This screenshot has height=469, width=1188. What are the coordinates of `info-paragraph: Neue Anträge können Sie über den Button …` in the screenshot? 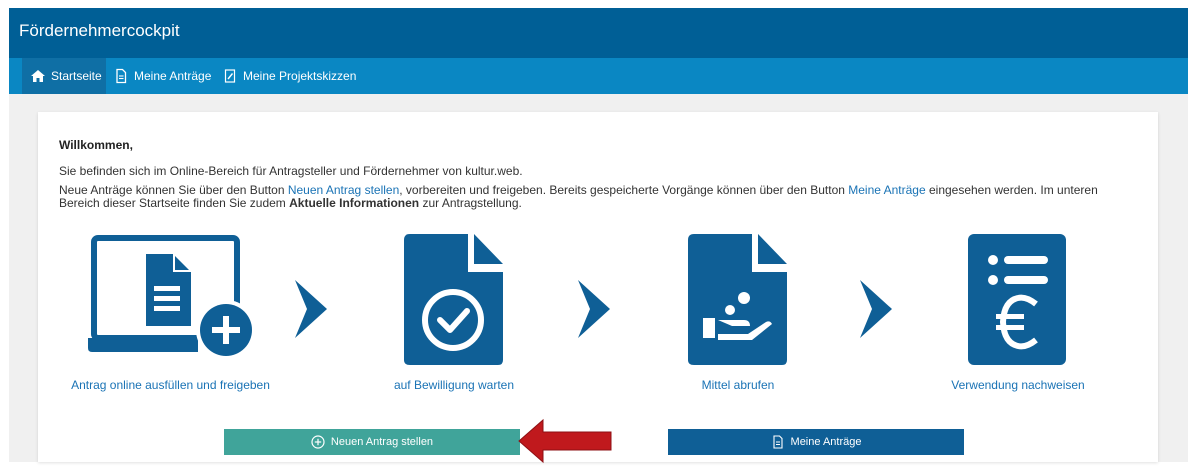 It's located at (599, 197).